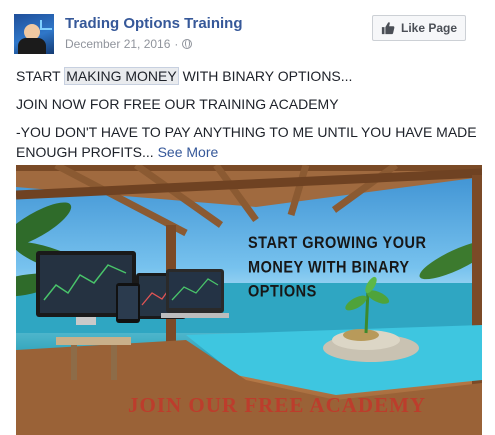 The image size is (495, 435). Describe the element at coordinates (32, 46) in the screenshot. I see `avatar-body-graphic` at that location.